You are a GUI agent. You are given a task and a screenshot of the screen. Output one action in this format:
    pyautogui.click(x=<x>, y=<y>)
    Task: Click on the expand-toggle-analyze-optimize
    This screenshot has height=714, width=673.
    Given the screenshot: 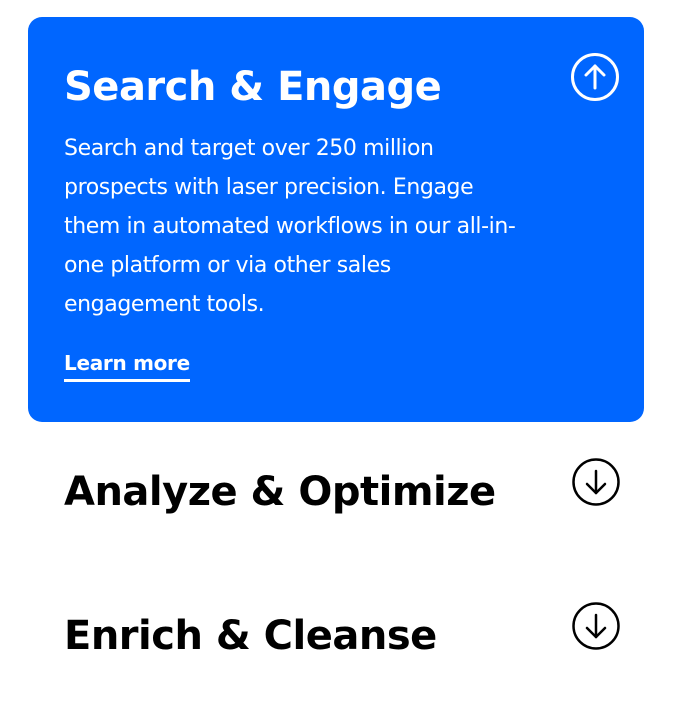 What is the action you would take?
    pyautogui.click(x=596, y=482)
    